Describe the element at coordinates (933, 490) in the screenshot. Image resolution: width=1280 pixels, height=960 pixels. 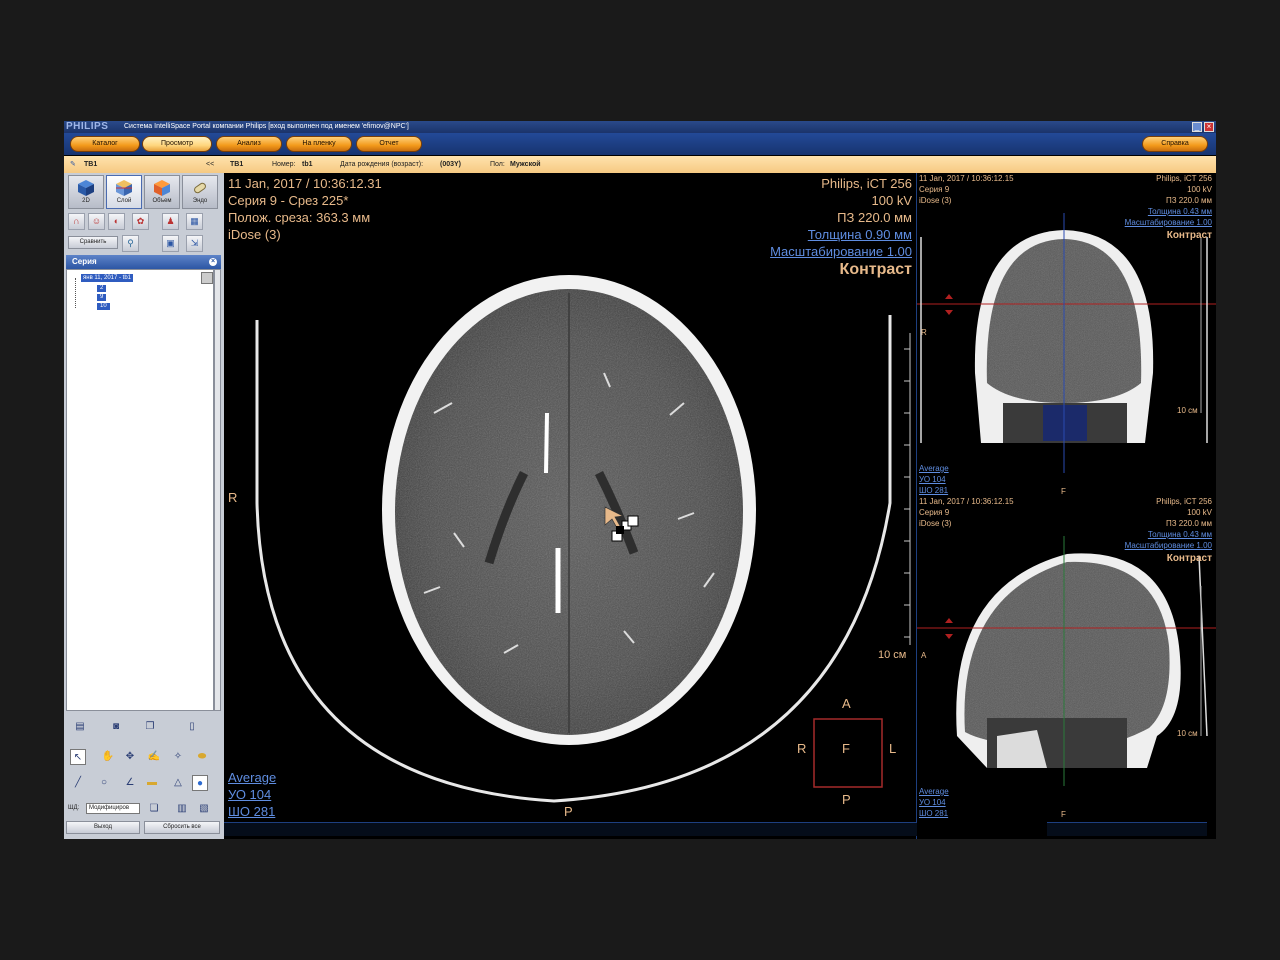
I see `coronal-window-width: ШО 281` at that location.